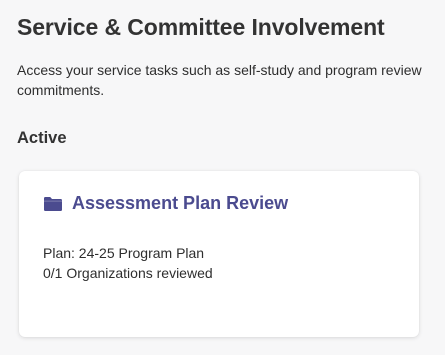 The height and width of the screenshot is (355, 445). Describe the element at coordinates (128, 273) in the screenshot. I see `card-progress-text: 0/1 Organizations reviewed` at that location.